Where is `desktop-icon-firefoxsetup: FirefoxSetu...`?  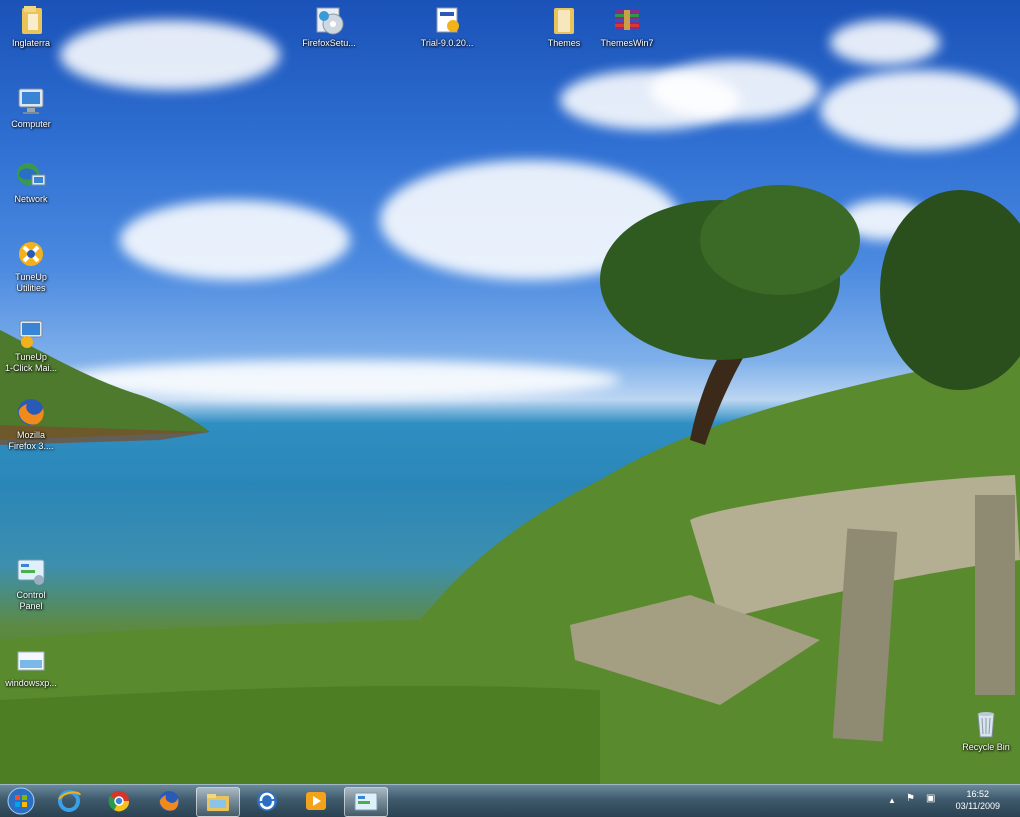 desktop-icon-firefoxsetup: FirefoxSetu... is located at coordinates (329, 26).